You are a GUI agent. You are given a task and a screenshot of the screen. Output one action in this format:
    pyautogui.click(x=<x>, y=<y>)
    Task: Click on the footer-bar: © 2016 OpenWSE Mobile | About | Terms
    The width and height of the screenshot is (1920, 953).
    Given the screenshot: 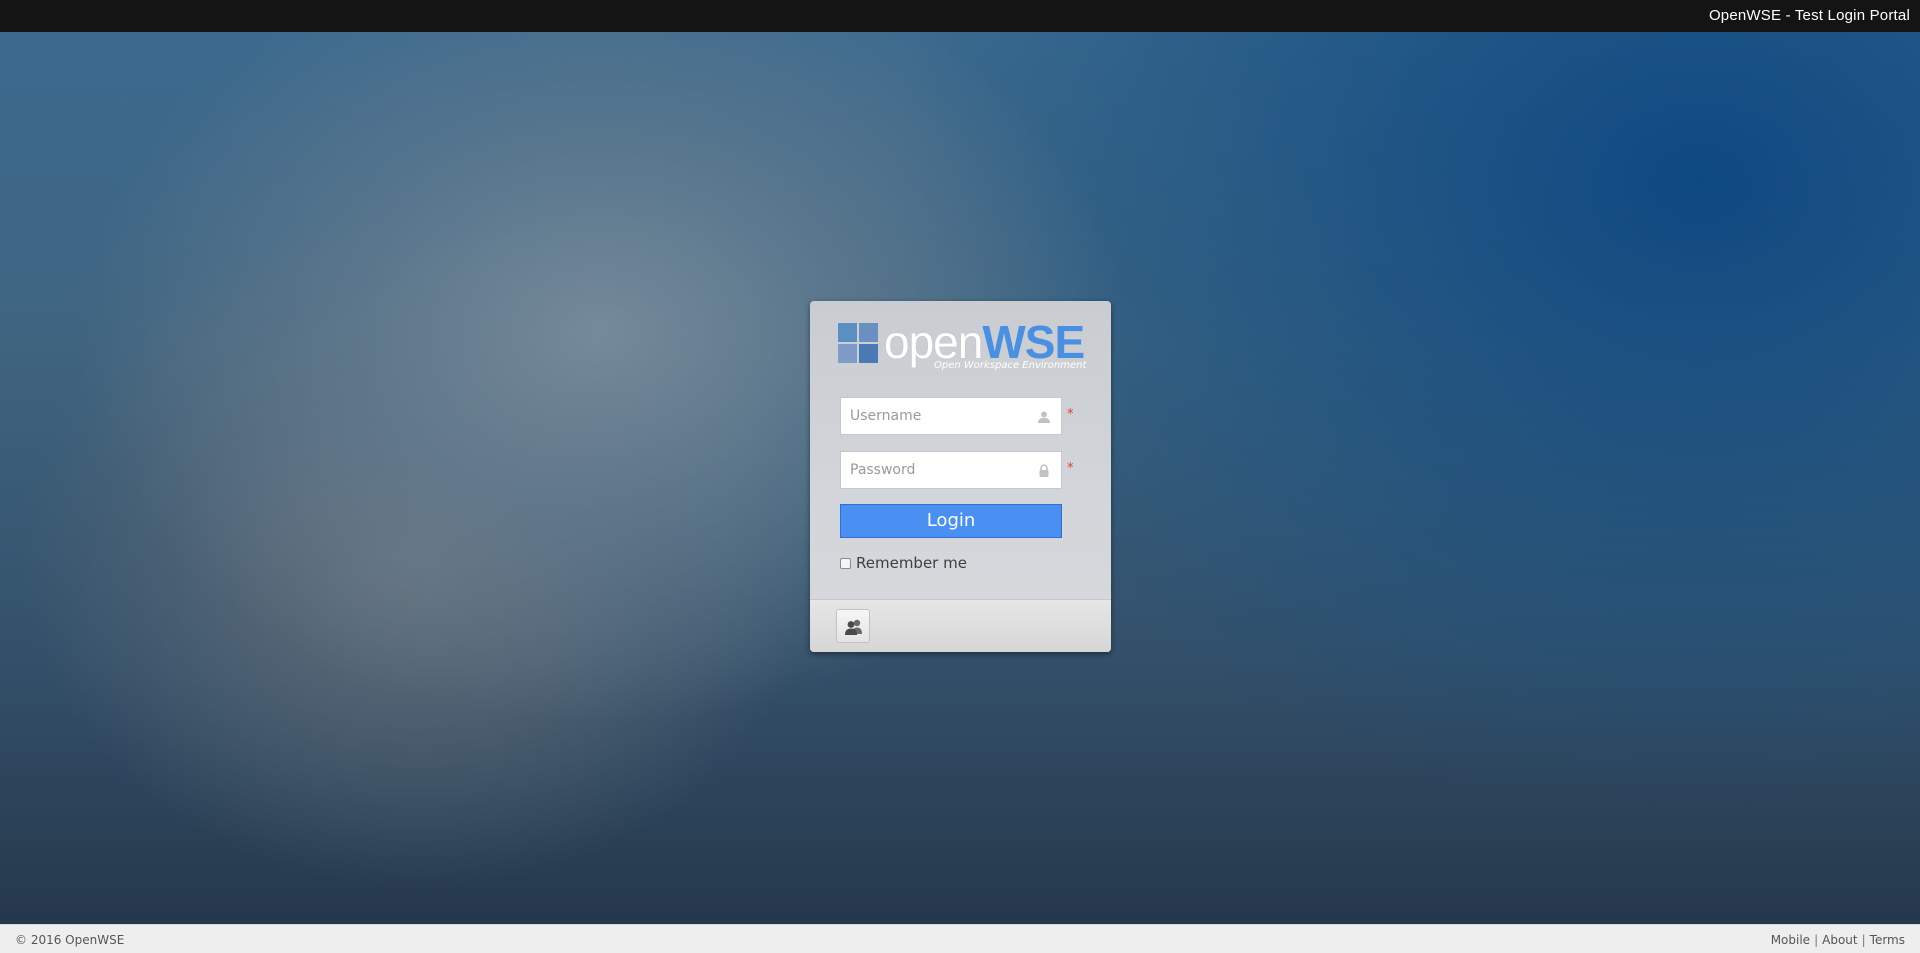 What is the action you would take?
    pyautogui.click(x=960, y=938)
    